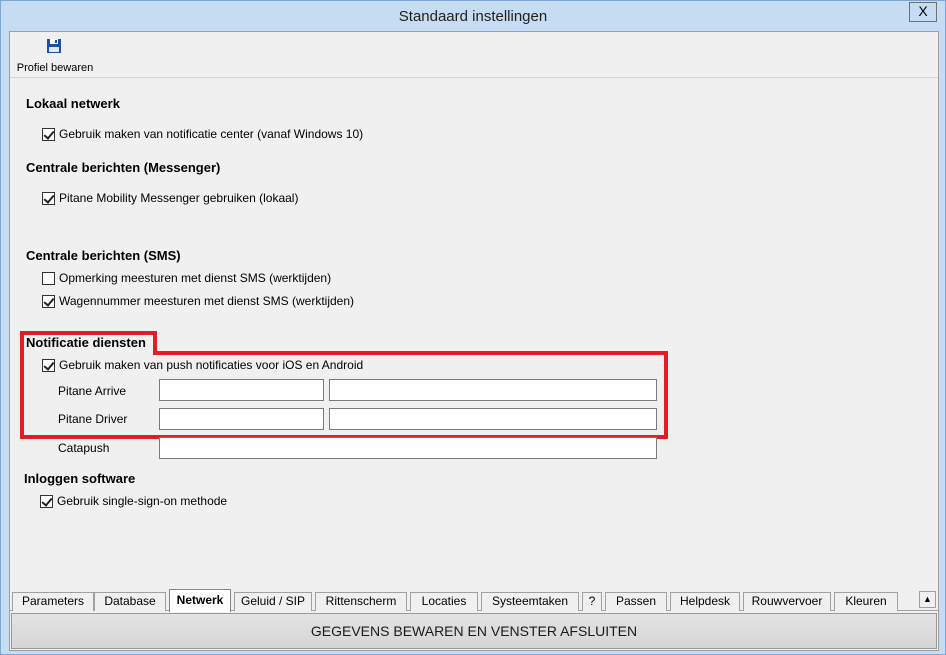  What do you see at coordinates (88, 352) in the screenshot?
I see `highlight-title-gap` at bounding box center [88, 352].